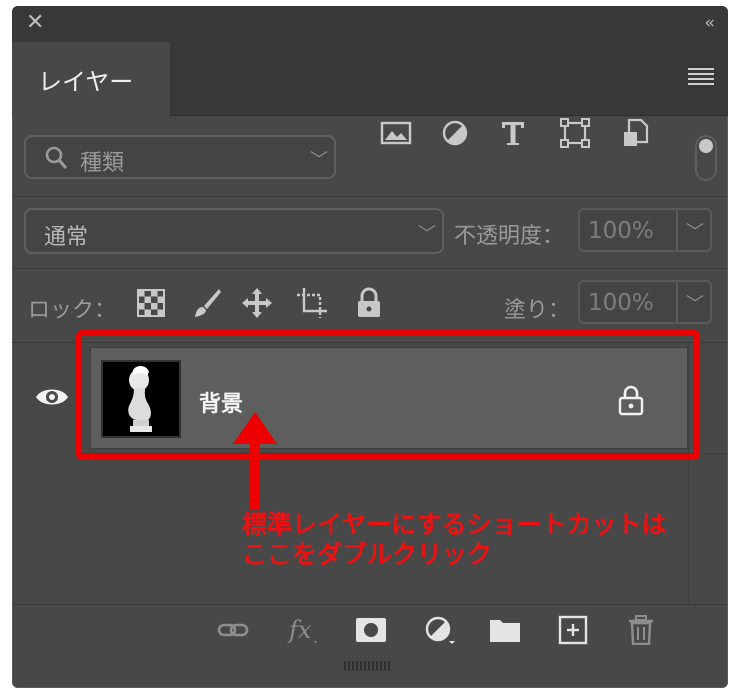 The height and width of the screenshot is (700, 740). I want to click on fill-label: 塗り：, so click(537, 310).